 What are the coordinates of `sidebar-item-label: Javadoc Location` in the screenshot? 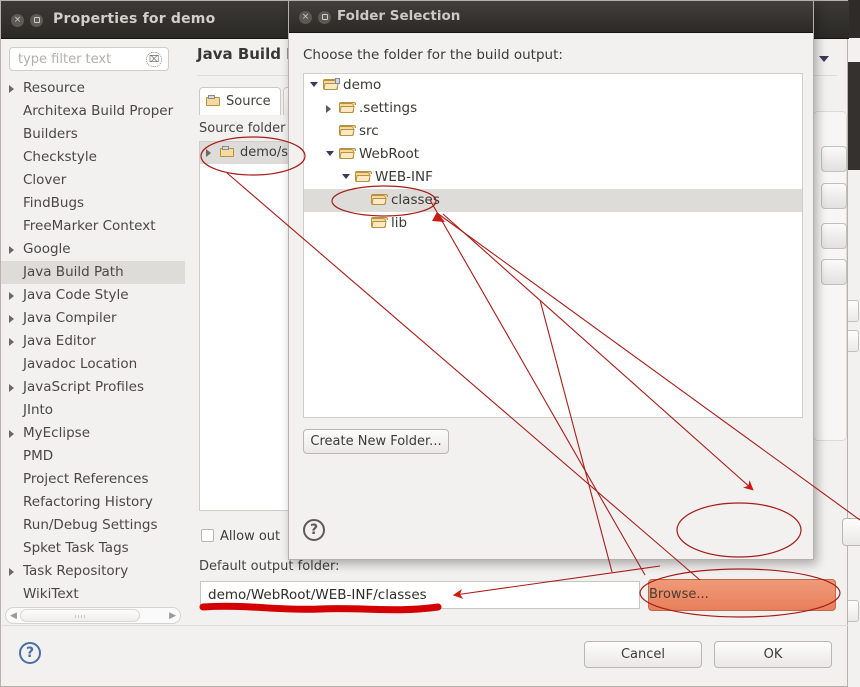 It's located at (80, 364).